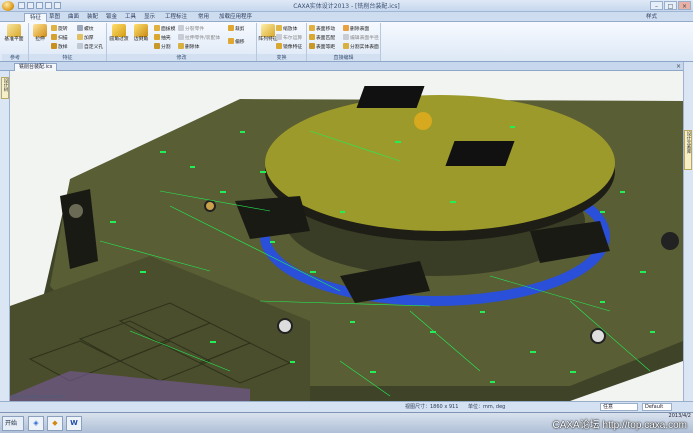 Image resolution: width=693 pixels, height=433 pixels. I want to click on shell-icon, so click(157, 37).